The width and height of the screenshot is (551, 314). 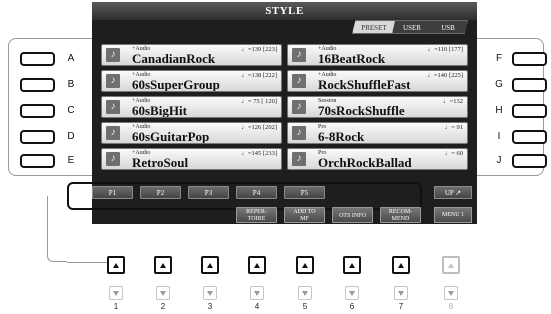 What do you see at coordinates (259, 101) in the screenshot?
I see `song-tempo: ♩= 75 [ 120]` at bounding box center [259, 101].